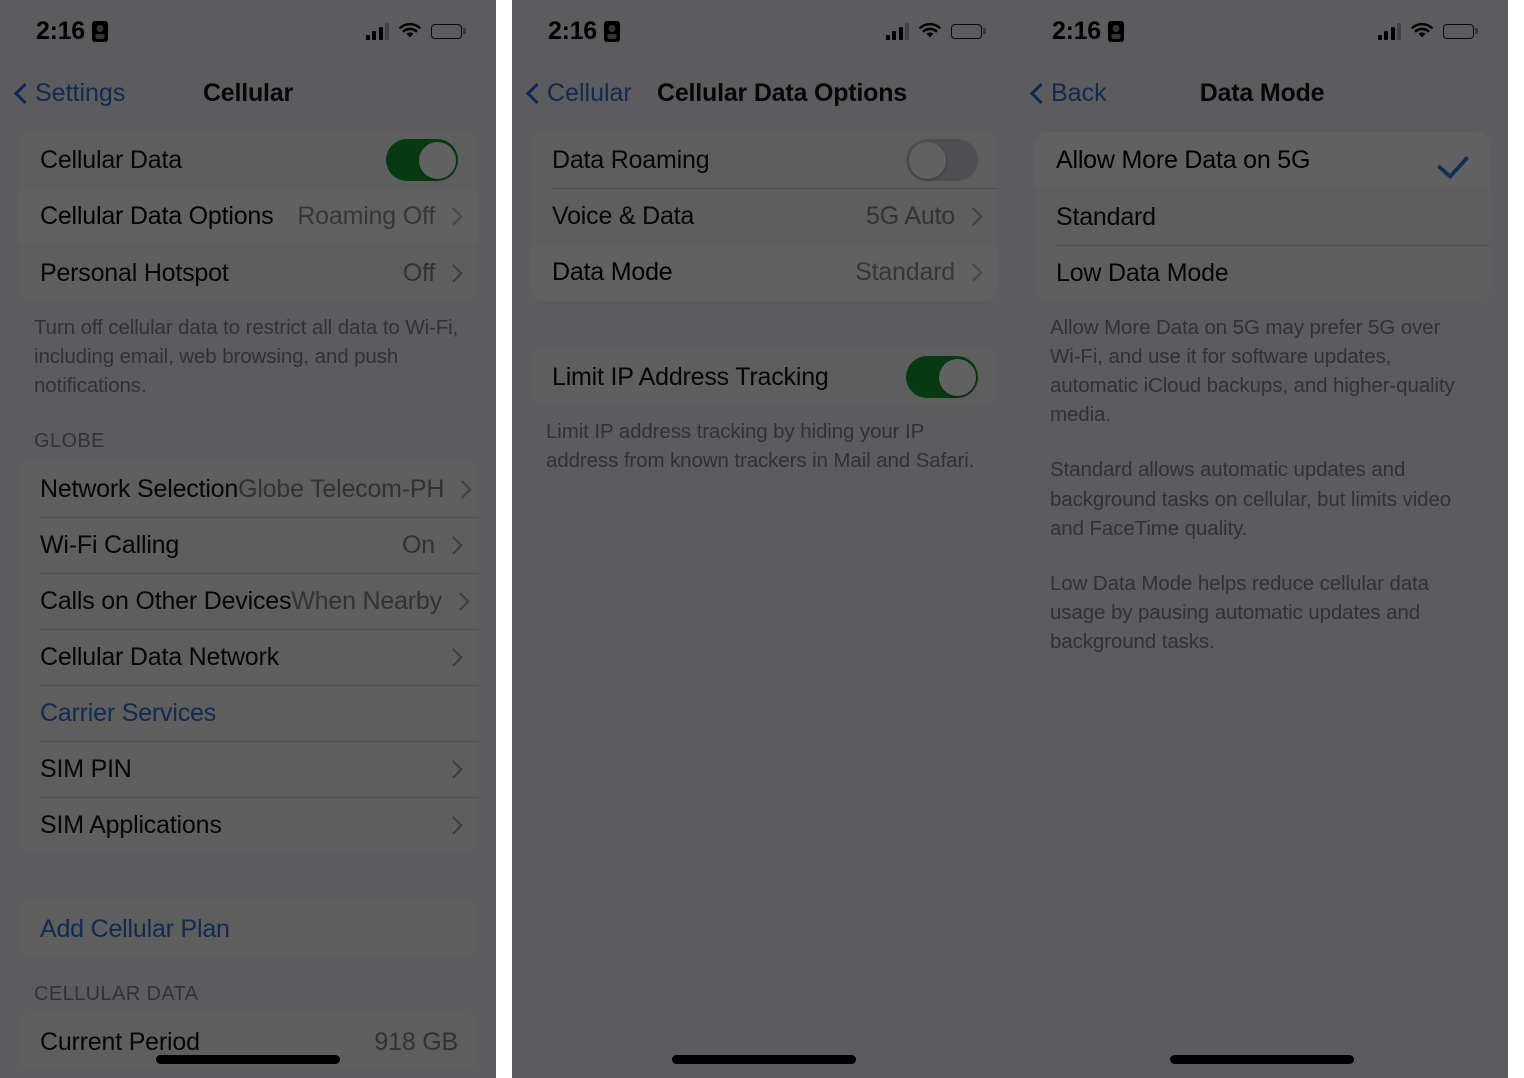  I want to click on option-low-data-mode: Low Data Mode, so click(1262, 273).